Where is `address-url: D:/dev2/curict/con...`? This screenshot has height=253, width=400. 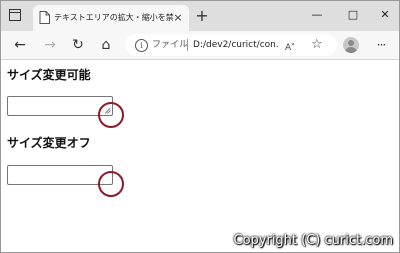 address-url: D:/dev2/curict/con... is located at coordinates (236, 45).